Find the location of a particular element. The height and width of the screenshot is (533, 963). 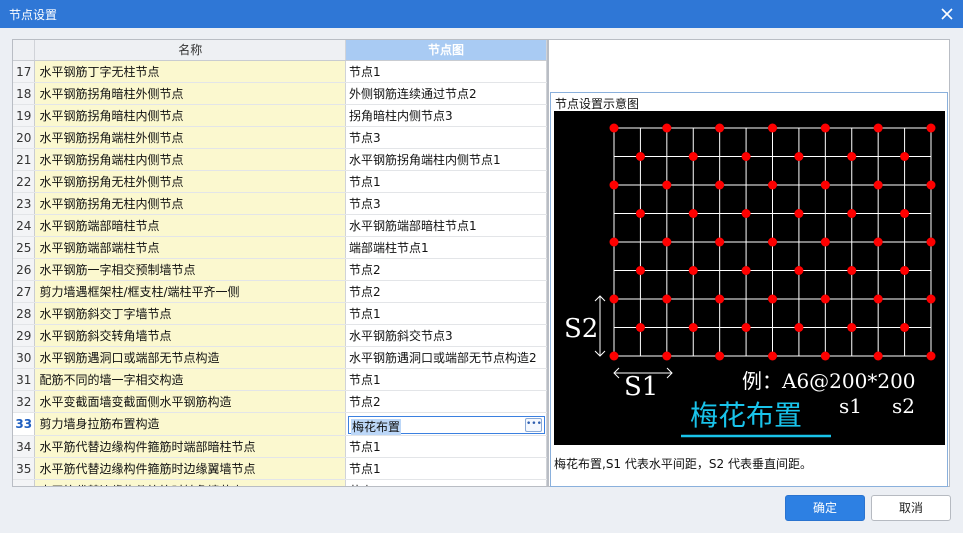

table-row: 19 水平钢筋拐角暗柱内侧节点 拐角暗柱内侧节点3 is located at coordinates (280, 115).